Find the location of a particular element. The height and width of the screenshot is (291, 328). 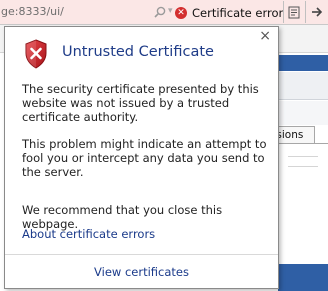

address-bar: ge:8333/ui/ ▾ ✕ Certificate error is located at coordinates (164, 12).